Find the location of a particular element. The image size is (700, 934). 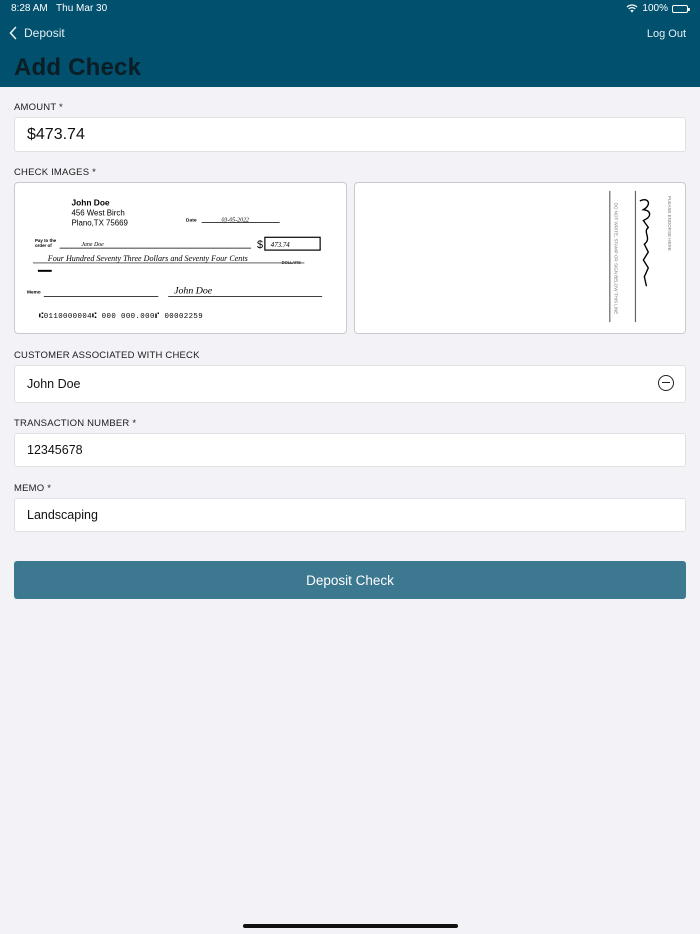

amount-label: AMOUNT * is located at coordinates (38, 107).